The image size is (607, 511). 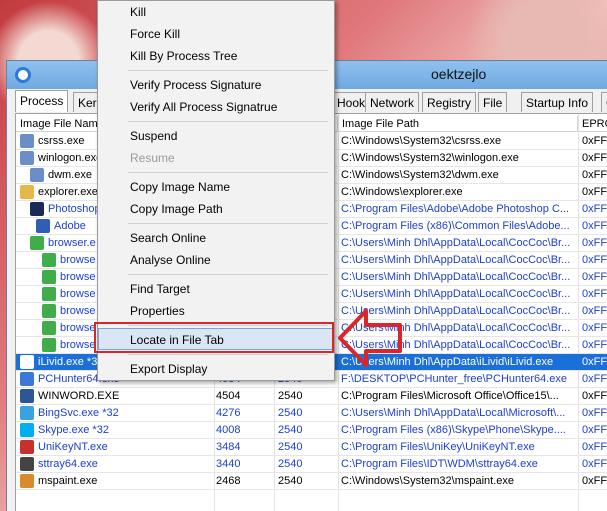 What do you see at coordinates (439, 464) in the screenshot?
I see `image-path-cell: C:\Program Files\IDT\WDM\sttray64.exe` at bounding box center [439, 464].